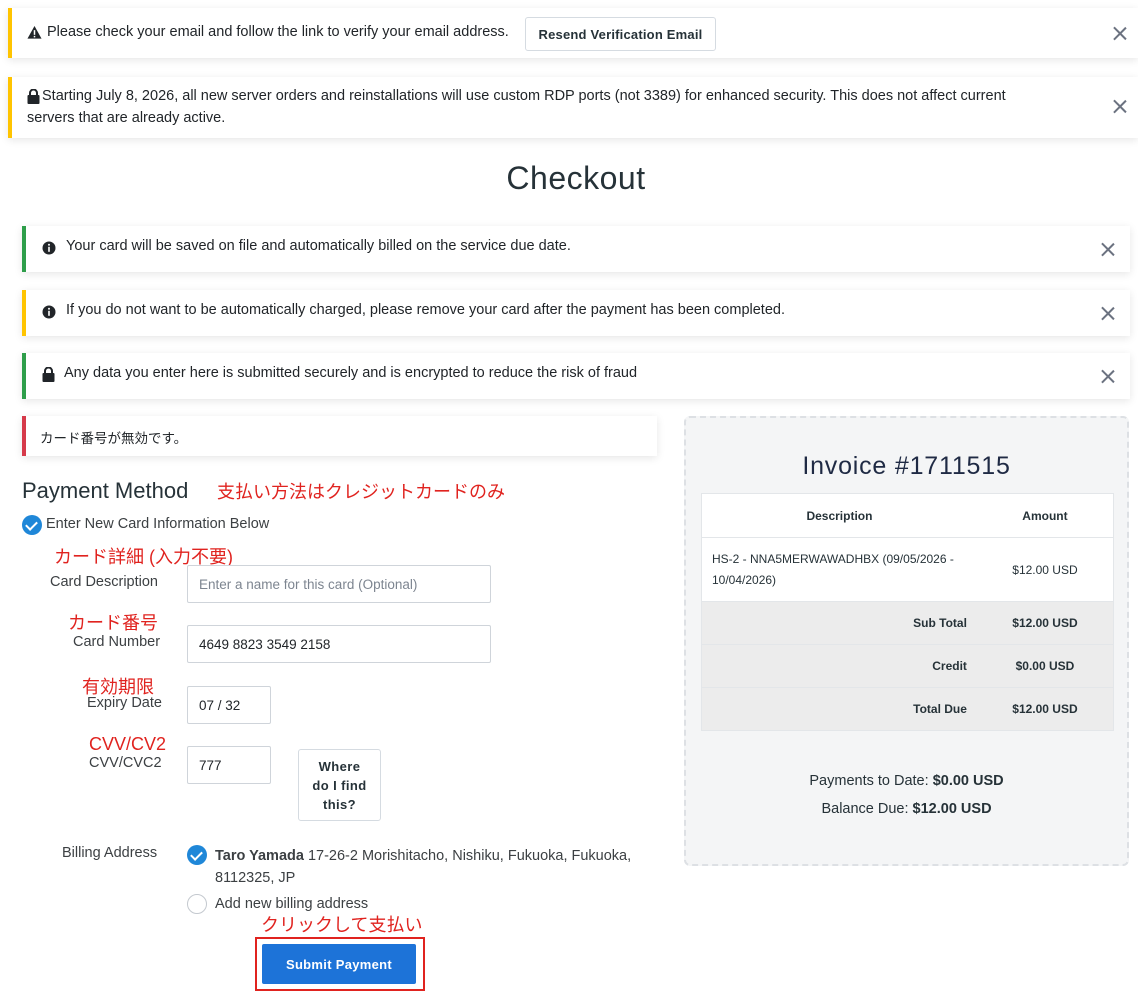 The height and width of the screenshot is (992, 1138). Describe the element at coordinates (1045, 515) in the screenshot. I see `column-header-amount: Amount` at that location.